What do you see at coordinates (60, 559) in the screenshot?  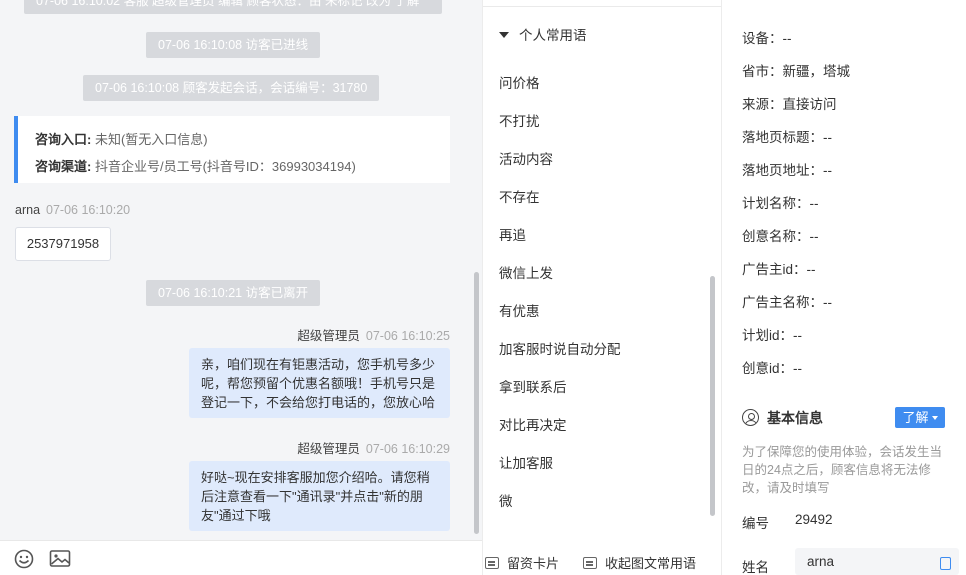 I see `image-icon` at bounding box center [60, 559].